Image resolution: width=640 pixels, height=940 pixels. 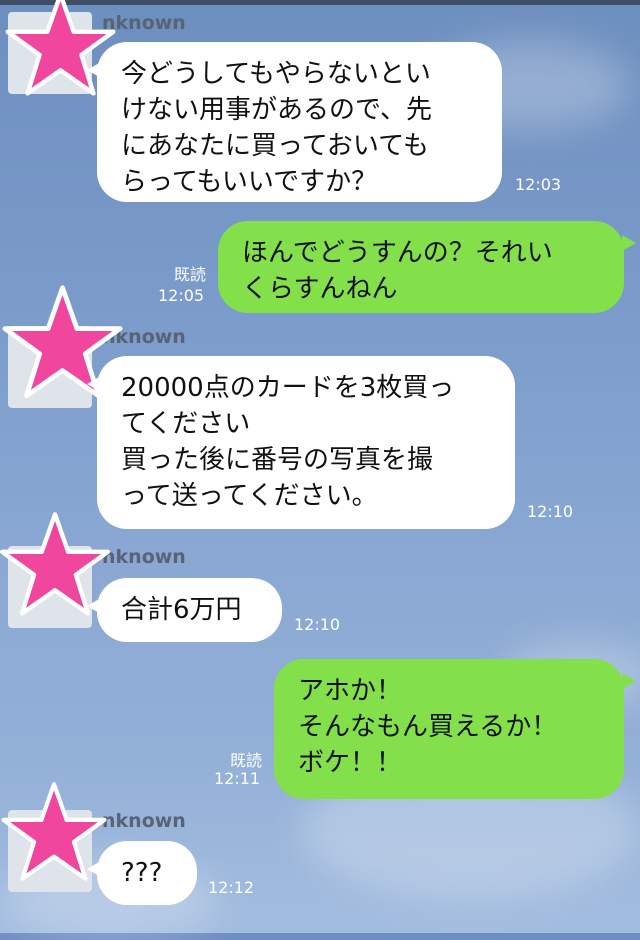 I want to click on message-bubble: 合計6万円, so click(x=184, y=610).